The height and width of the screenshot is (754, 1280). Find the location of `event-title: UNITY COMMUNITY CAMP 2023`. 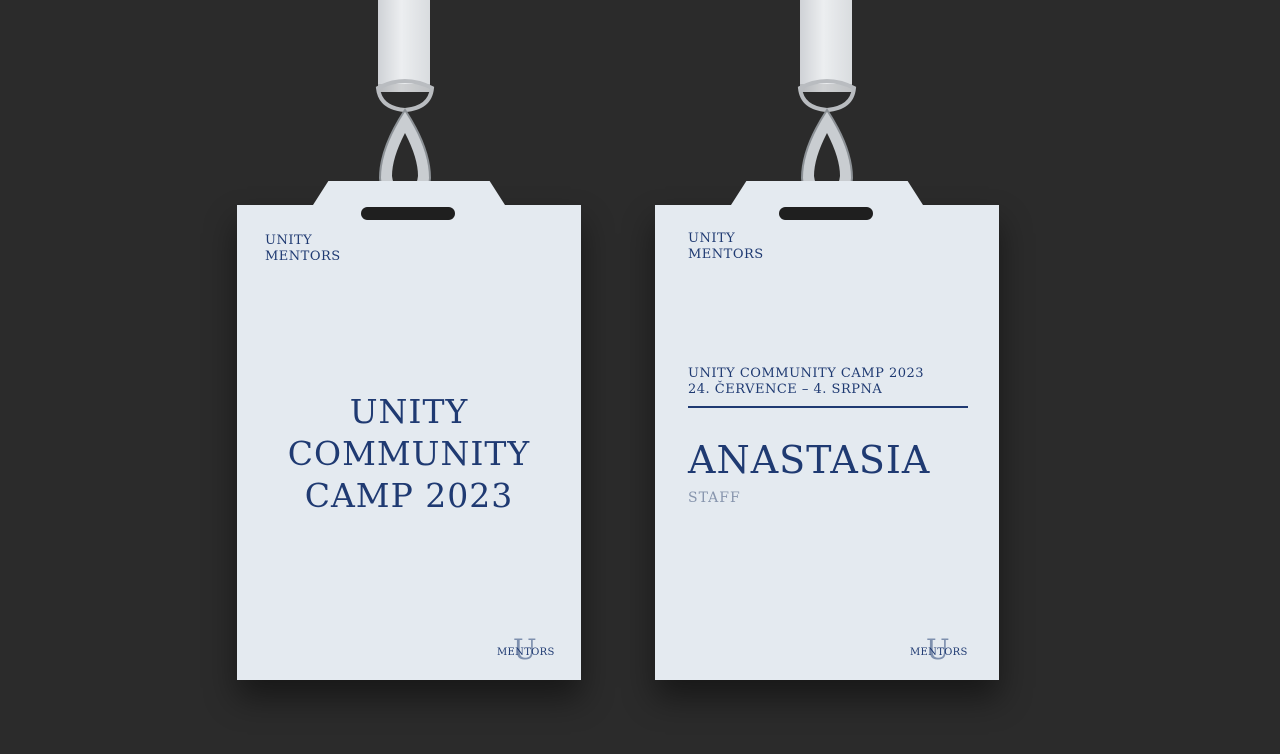

event-title: UNITY COMMUNITY CAMP 2023 is located at coordinates (409, 454).